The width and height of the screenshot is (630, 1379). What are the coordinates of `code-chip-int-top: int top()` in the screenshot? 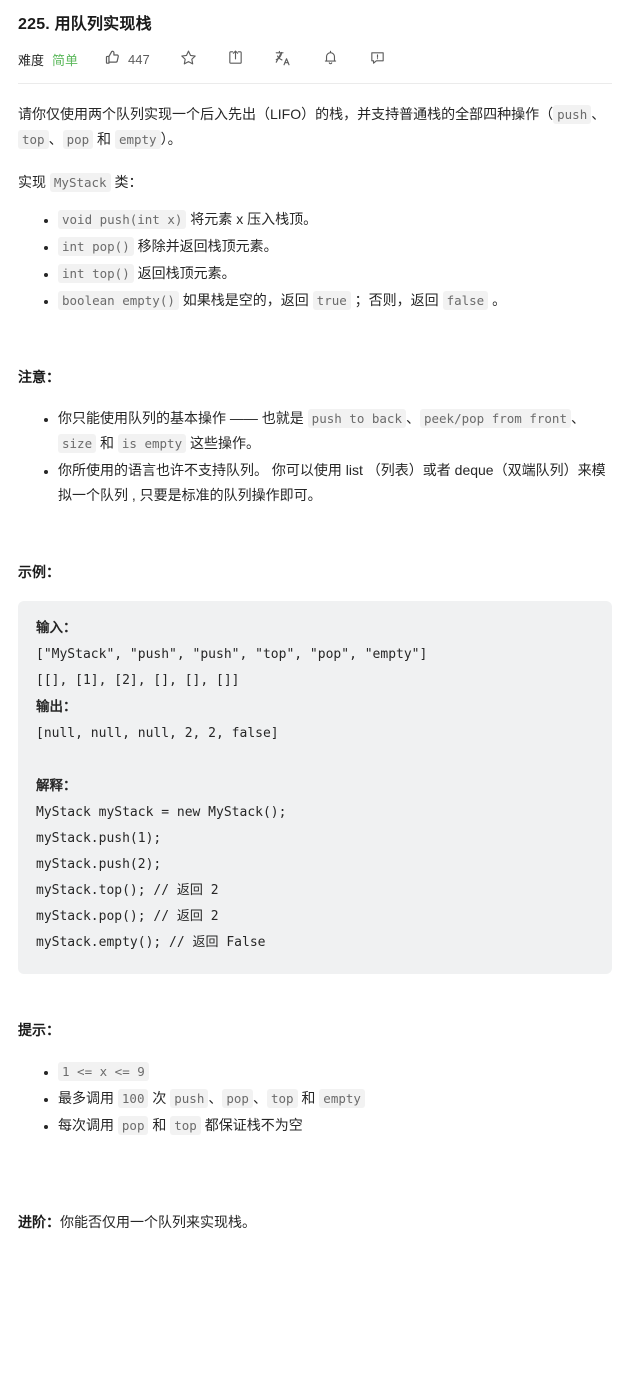 It's located at (96, 273).